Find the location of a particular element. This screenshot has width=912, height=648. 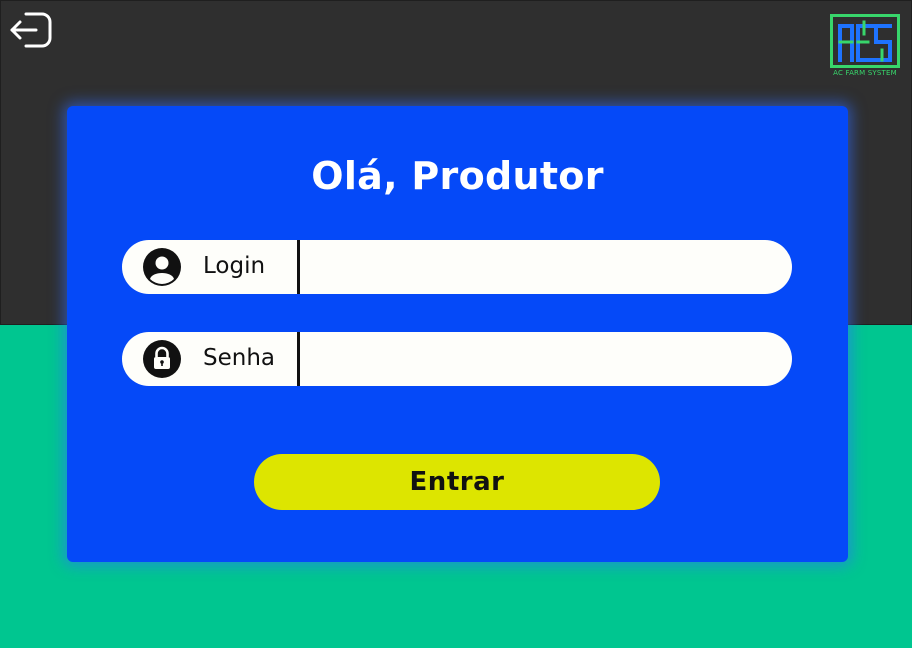

password-label: Senha is located at coordinates (239, 358).